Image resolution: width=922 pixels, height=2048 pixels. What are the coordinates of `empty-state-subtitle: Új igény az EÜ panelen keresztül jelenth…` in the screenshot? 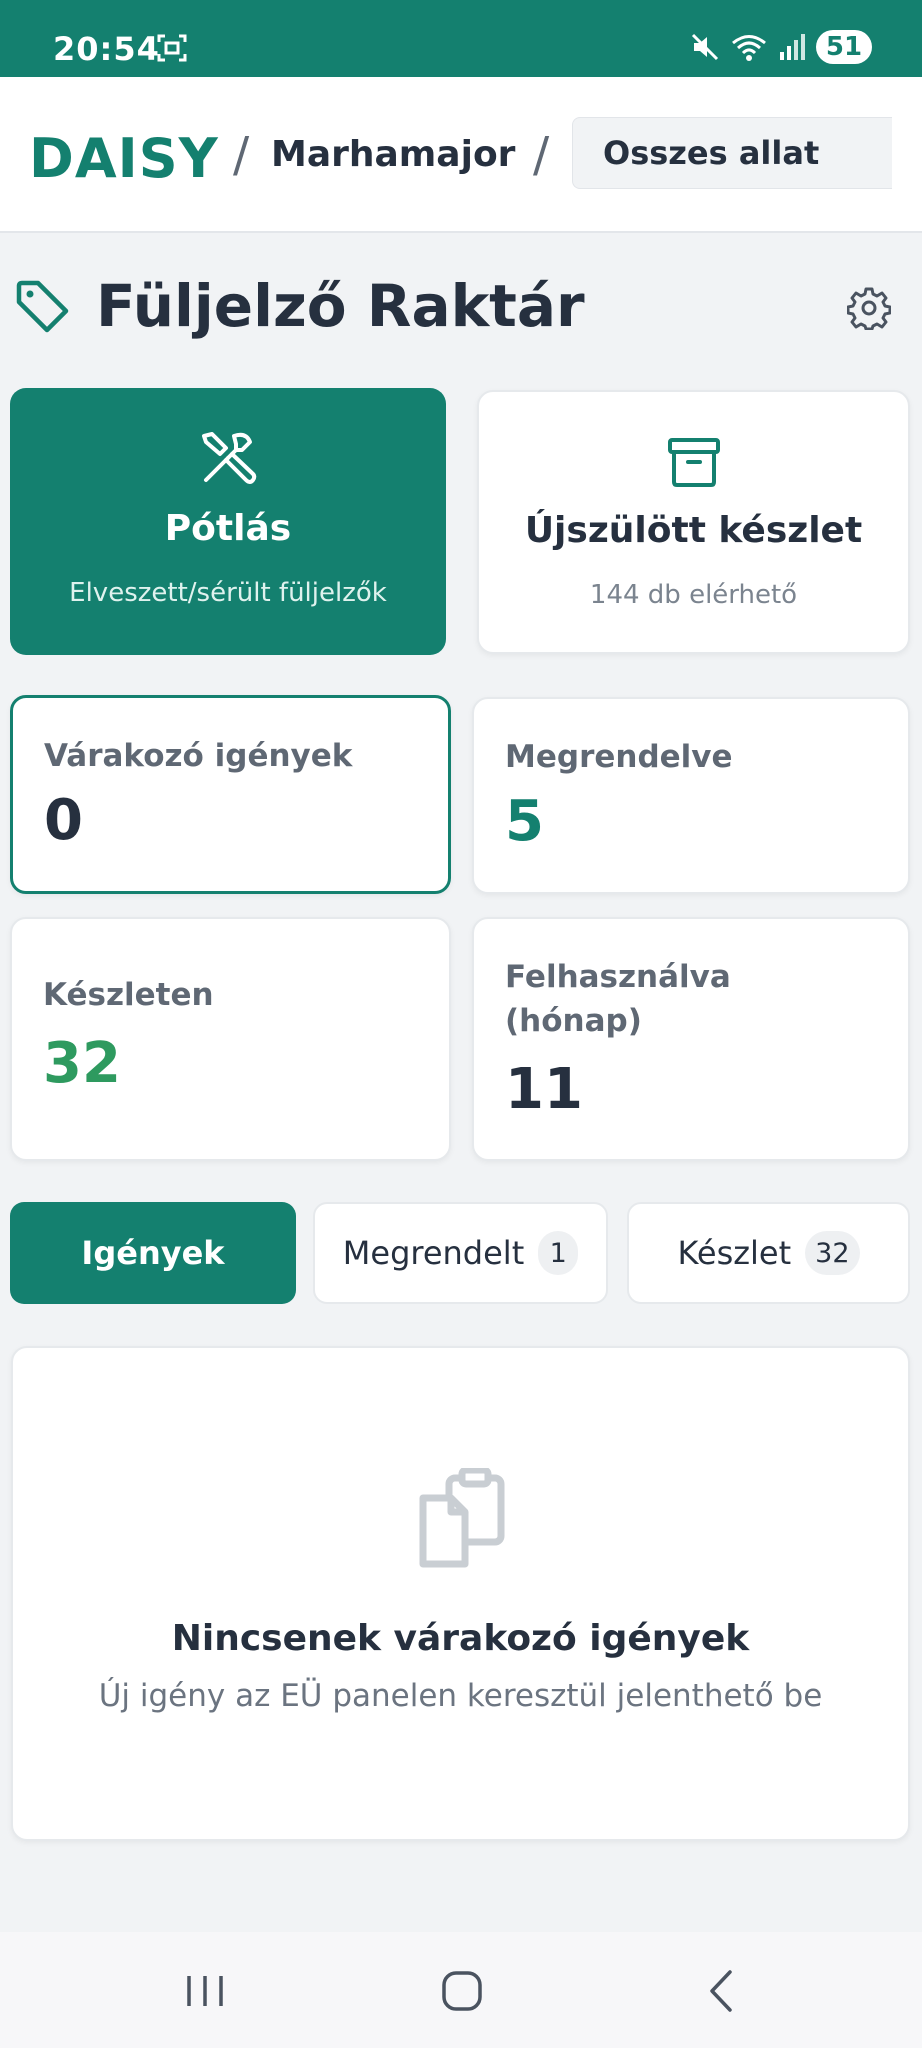 It's located at (460, 1696).